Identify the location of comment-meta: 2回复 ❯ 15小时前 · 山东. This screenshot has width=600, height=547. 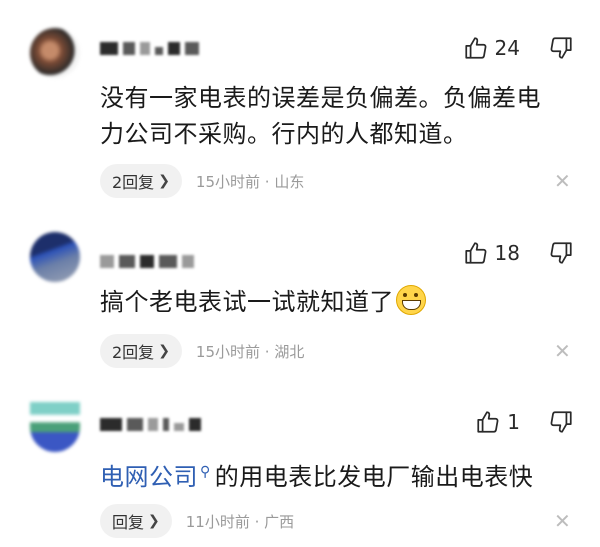
(202, 181).